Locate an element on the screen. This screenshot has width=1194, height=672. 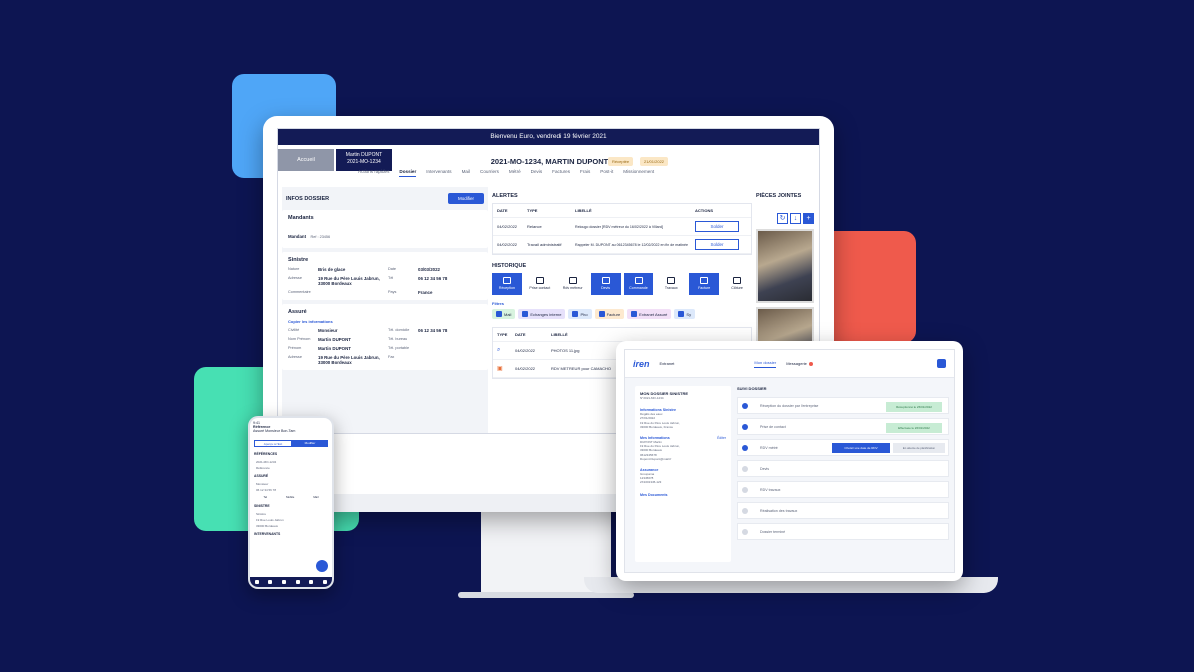
nav-item: Mail is located at coordinates (466, 173).